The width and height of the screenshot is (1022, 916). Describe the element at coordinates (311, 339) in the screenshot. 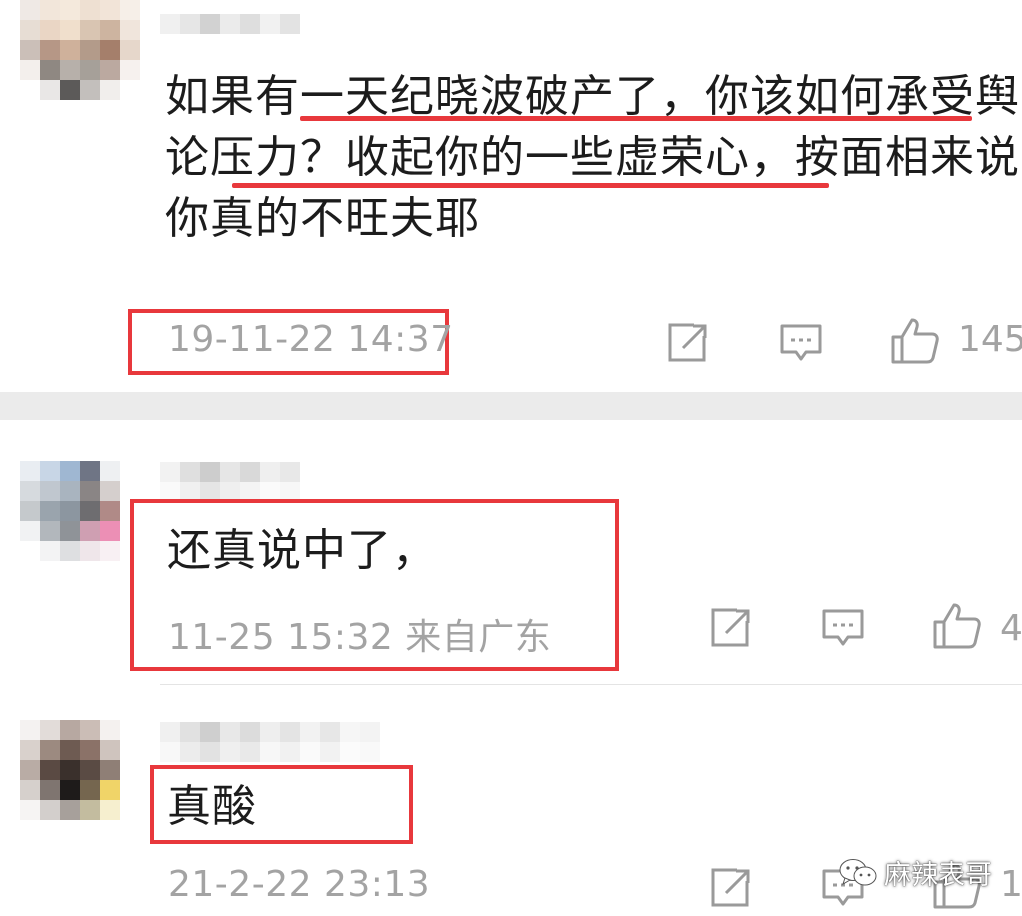

I see `comment-timestamp: 19-11-22 14:37` at that location.